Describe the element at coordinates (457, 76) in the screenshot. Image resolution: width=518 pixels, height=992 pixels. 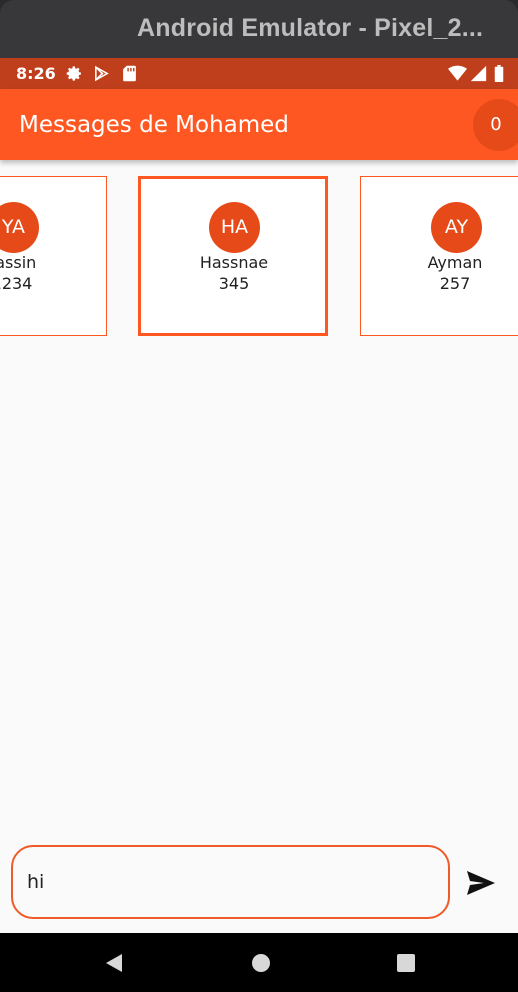
I see `wifi-icon` at that location.